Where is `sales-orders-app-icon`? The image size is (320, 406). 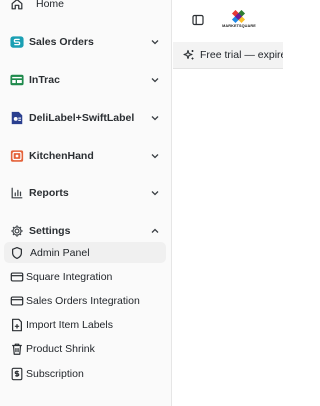
sales-orders-app-icon is located at coordinates (17, 42).